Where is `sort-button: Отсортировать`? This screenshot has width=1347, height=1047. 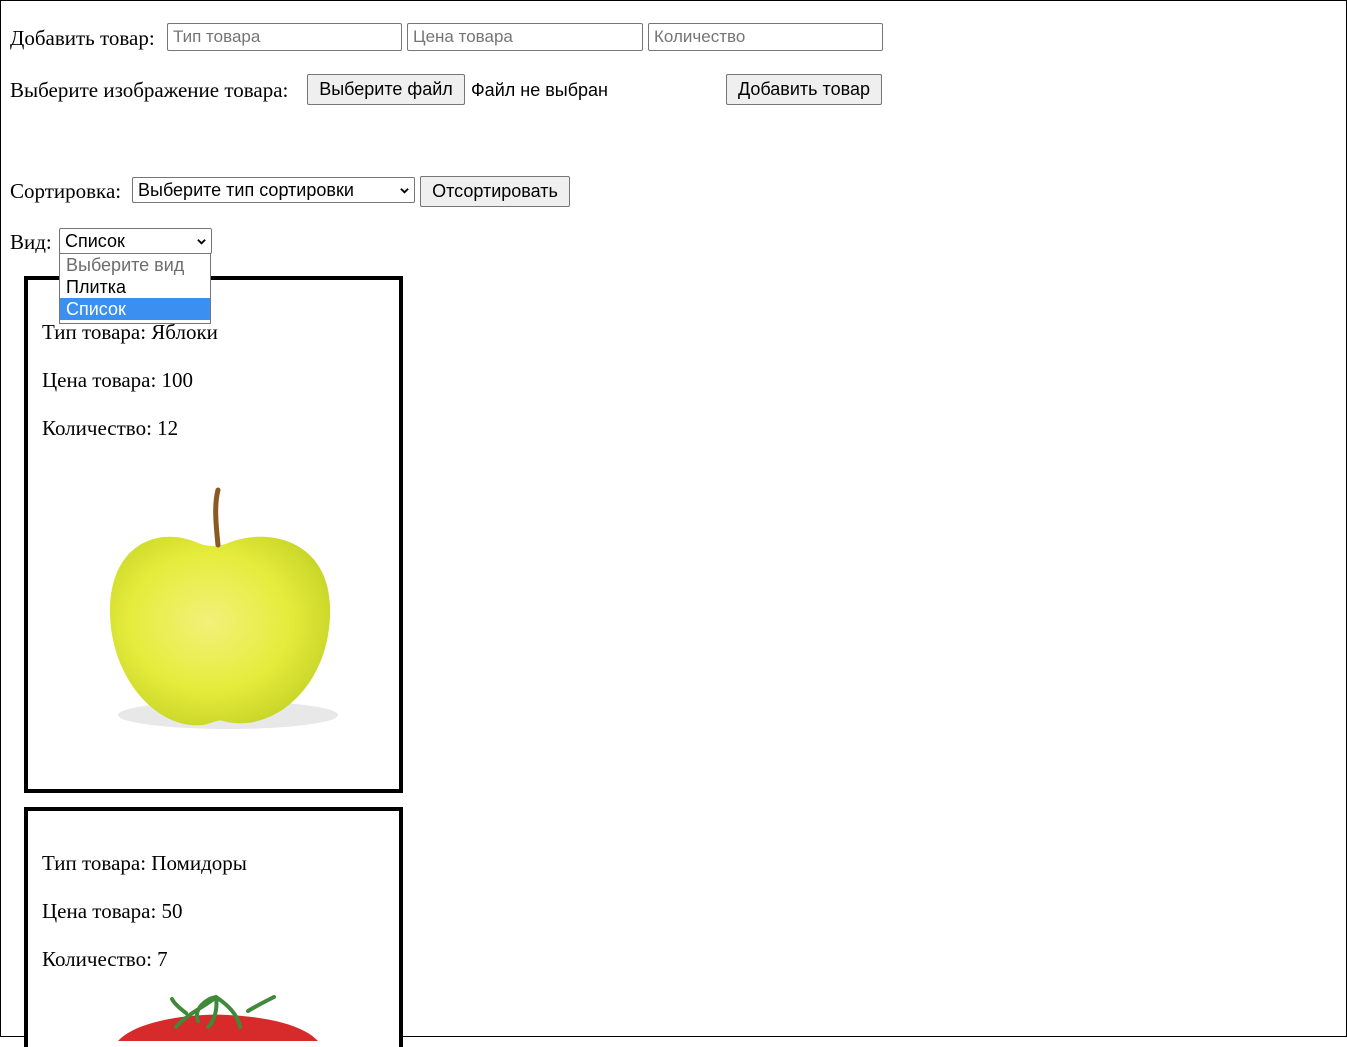
sort-button: Отсортировать is located at coordinates (495, 191).